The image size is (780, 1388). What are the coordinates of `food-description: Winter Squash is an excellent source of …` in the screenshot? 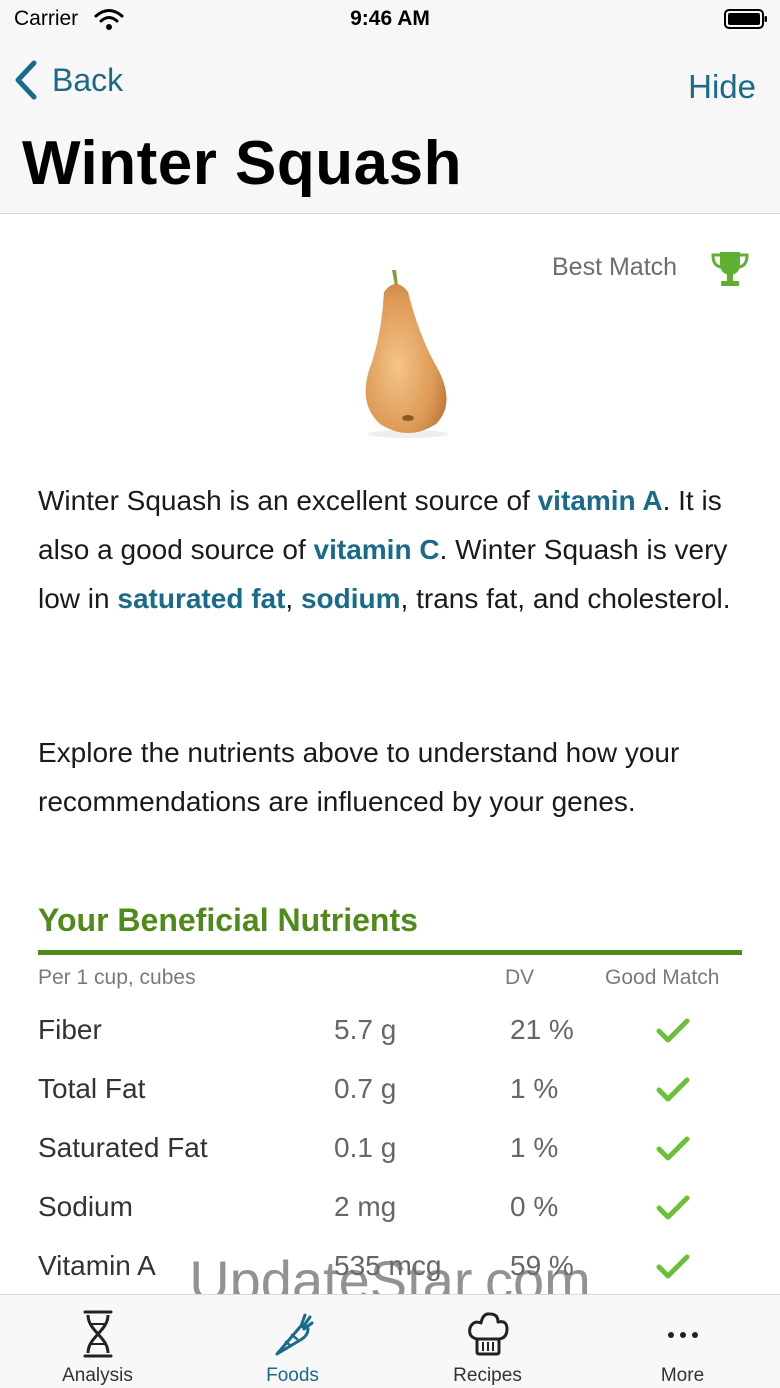 It's located at (394, 549).